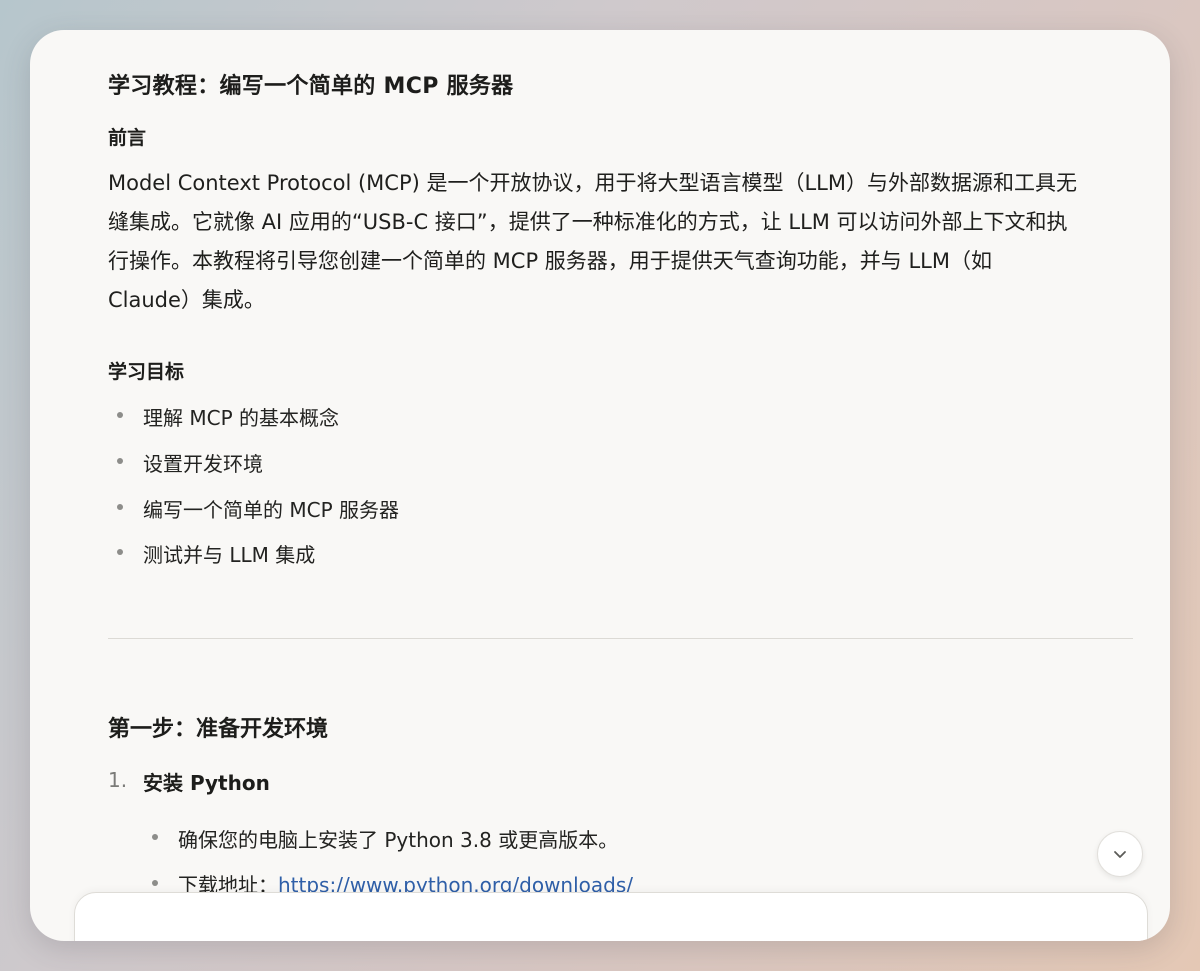  What do you see at coordinates (241, 418) in the screenshot?
I see `goal-text: 理解 MCP 的基本概念` at bounding box center [241, 418].